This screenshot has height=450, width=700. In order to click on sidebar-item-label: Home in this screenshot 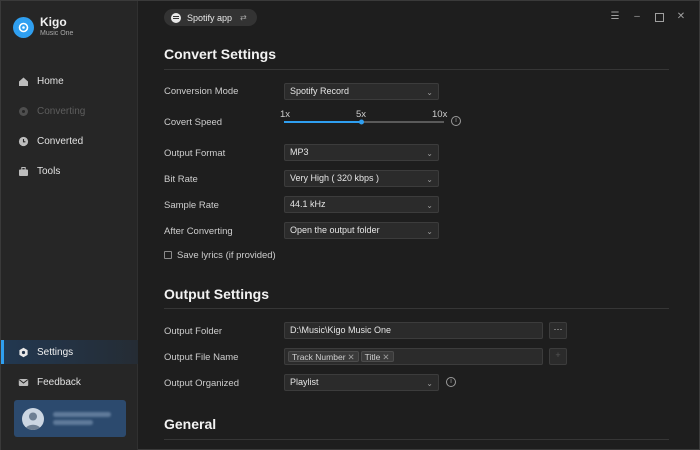, I will do `click(50, 81)`.